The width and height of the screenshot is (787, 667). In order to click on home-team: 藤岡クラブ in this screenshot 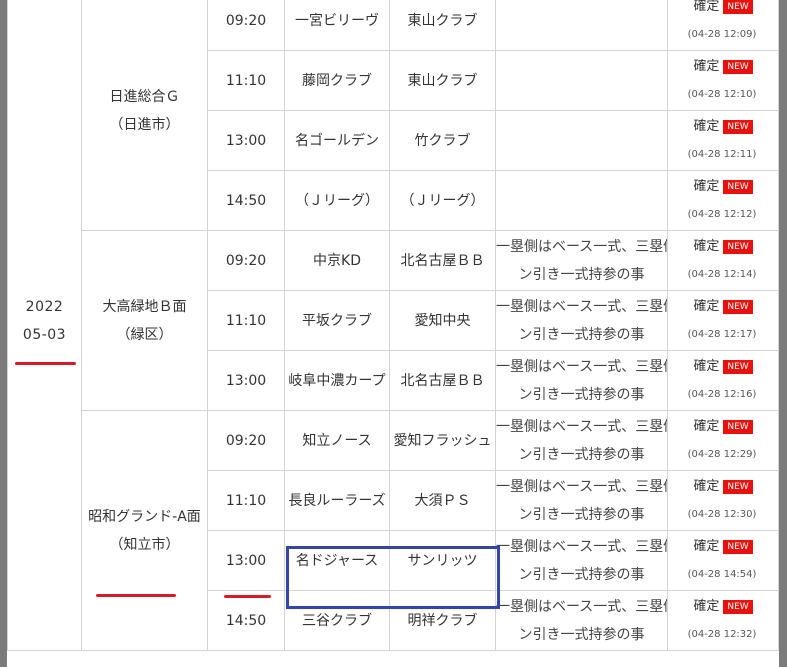, I will do `click(337, 80)`.